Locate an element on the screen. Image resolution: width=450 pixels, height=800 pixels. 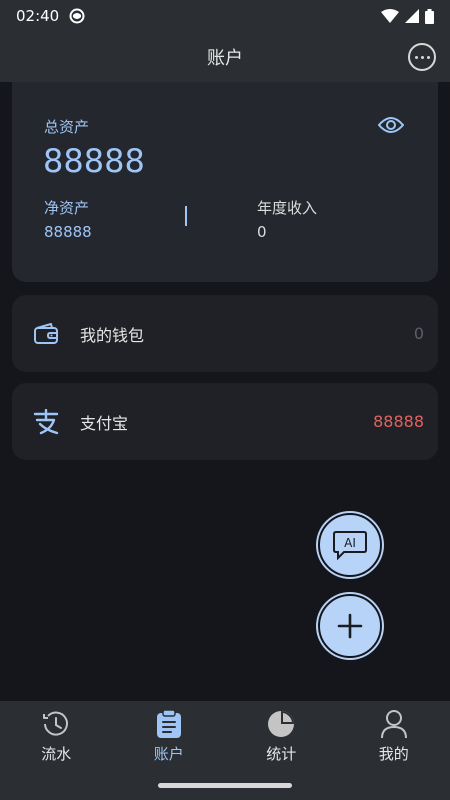
bottom-navigation: 流水 账户 统计 我的 is located at coordinates (225, 735).